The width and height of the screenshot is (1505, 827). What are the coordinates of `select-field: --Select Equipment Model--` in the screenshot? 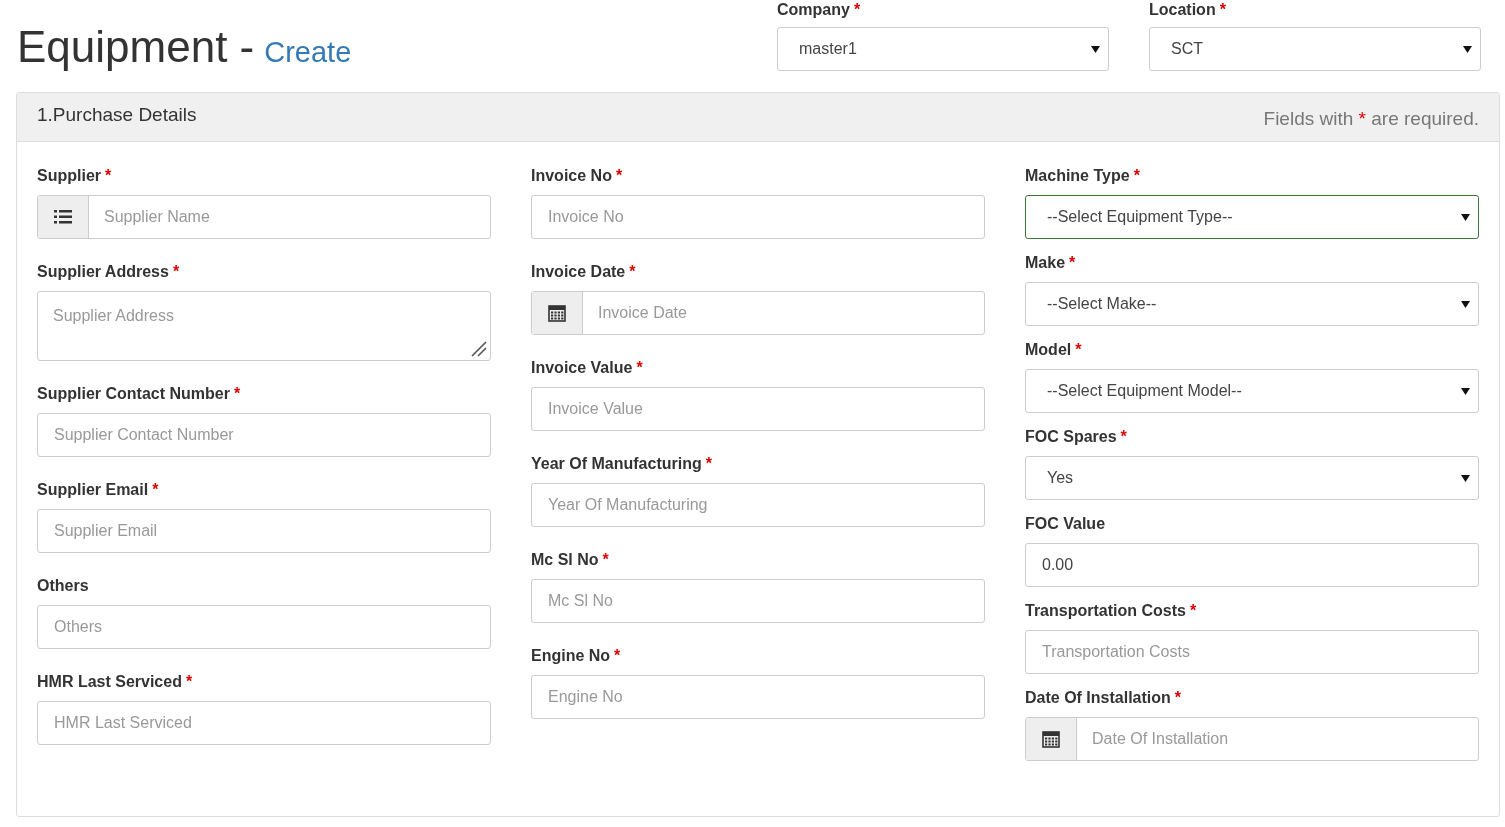 It's located at (1252, 391).